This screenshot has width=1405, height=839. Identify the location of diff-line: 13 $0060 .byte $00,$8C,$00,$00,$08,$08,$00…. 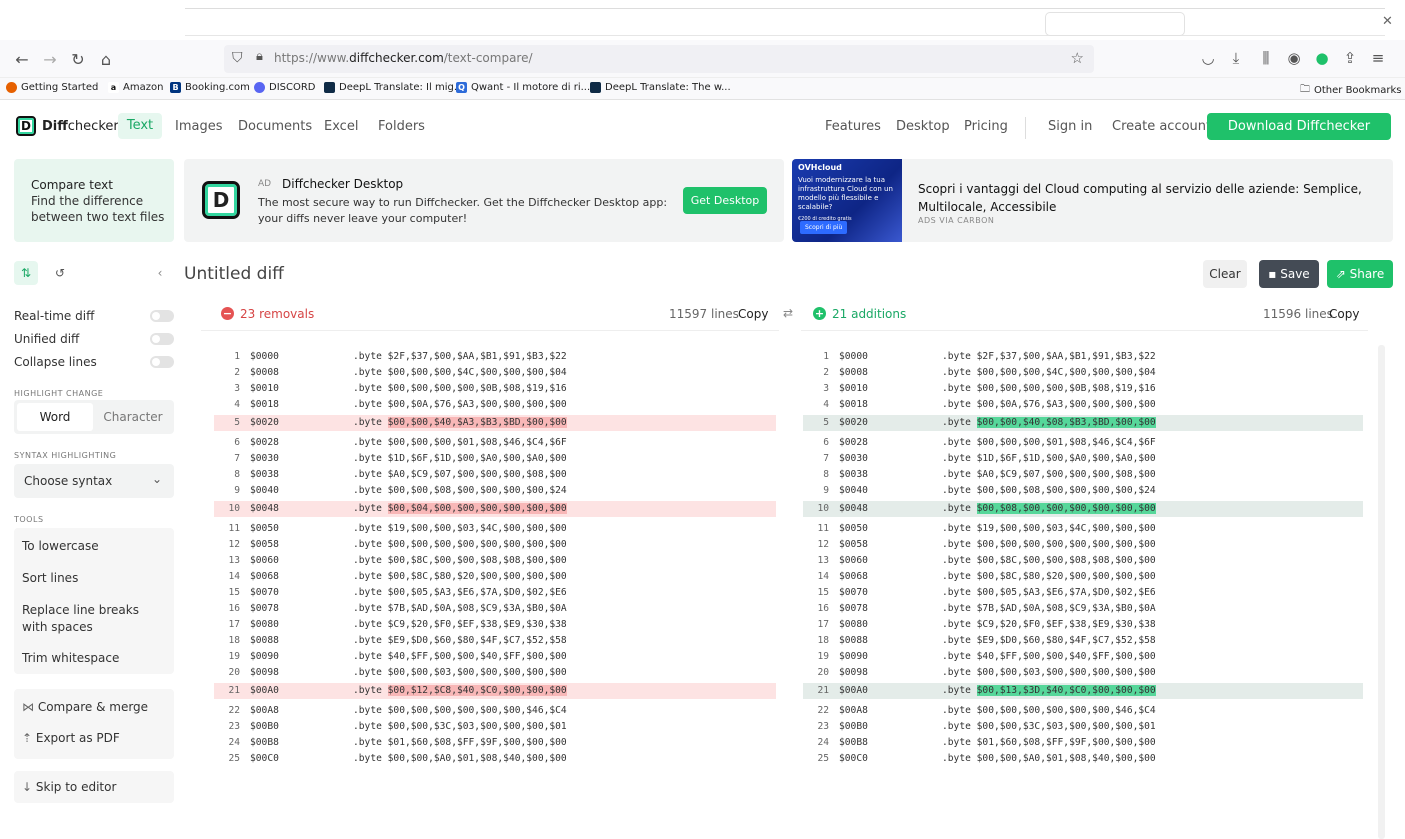
(1083, 561).